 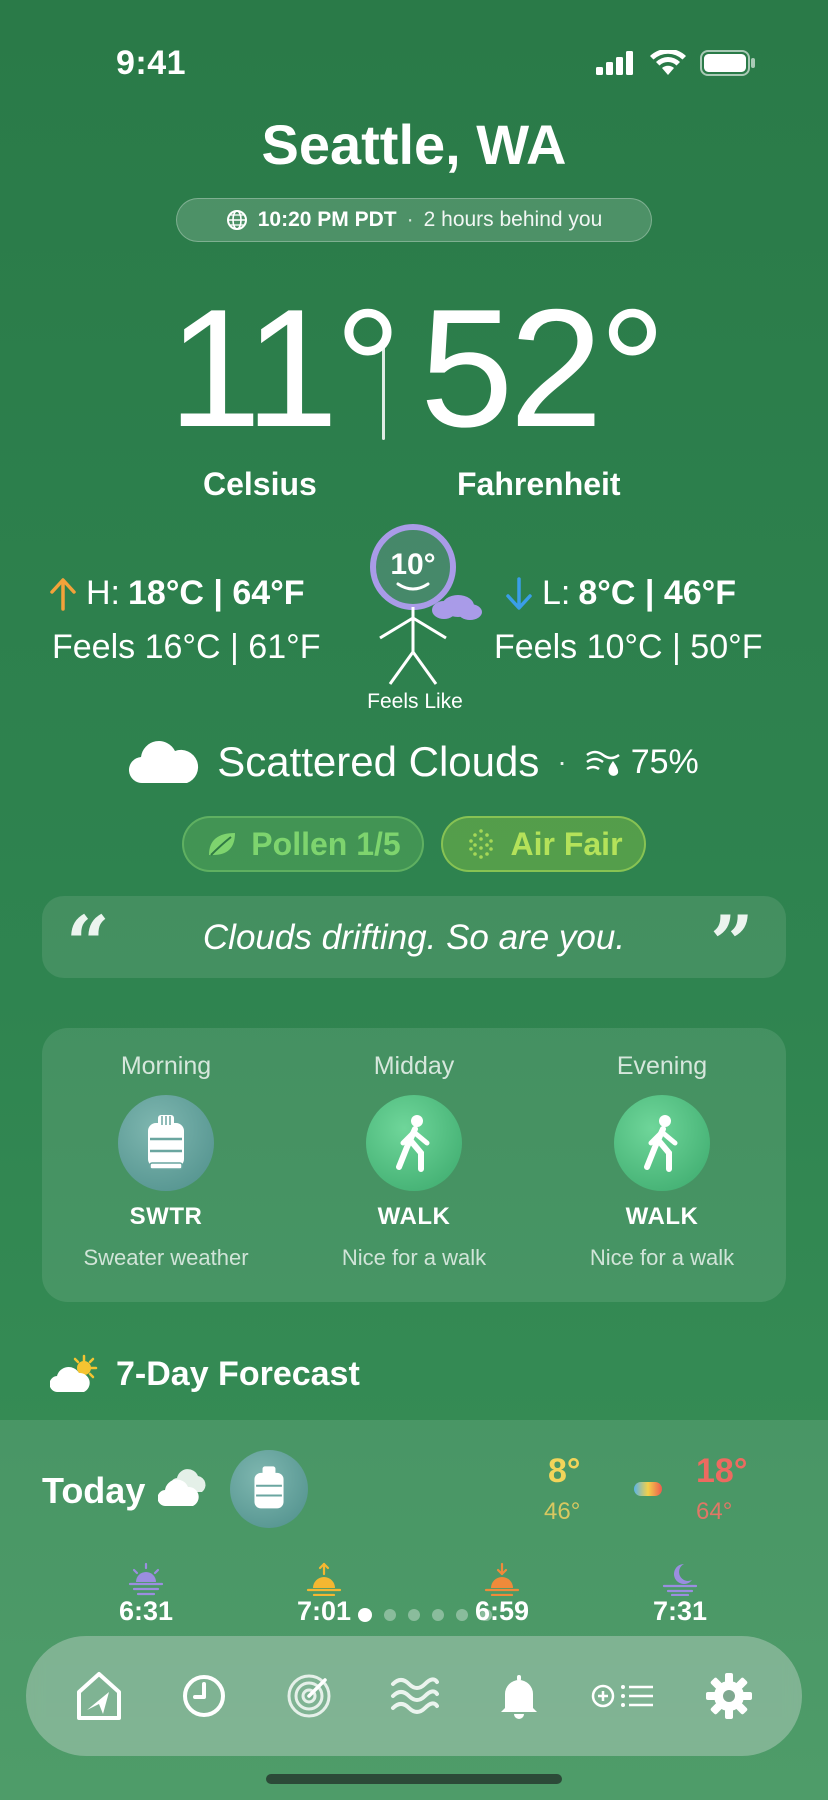 I want to click on radar-icon, so click(x=309, y=1696).